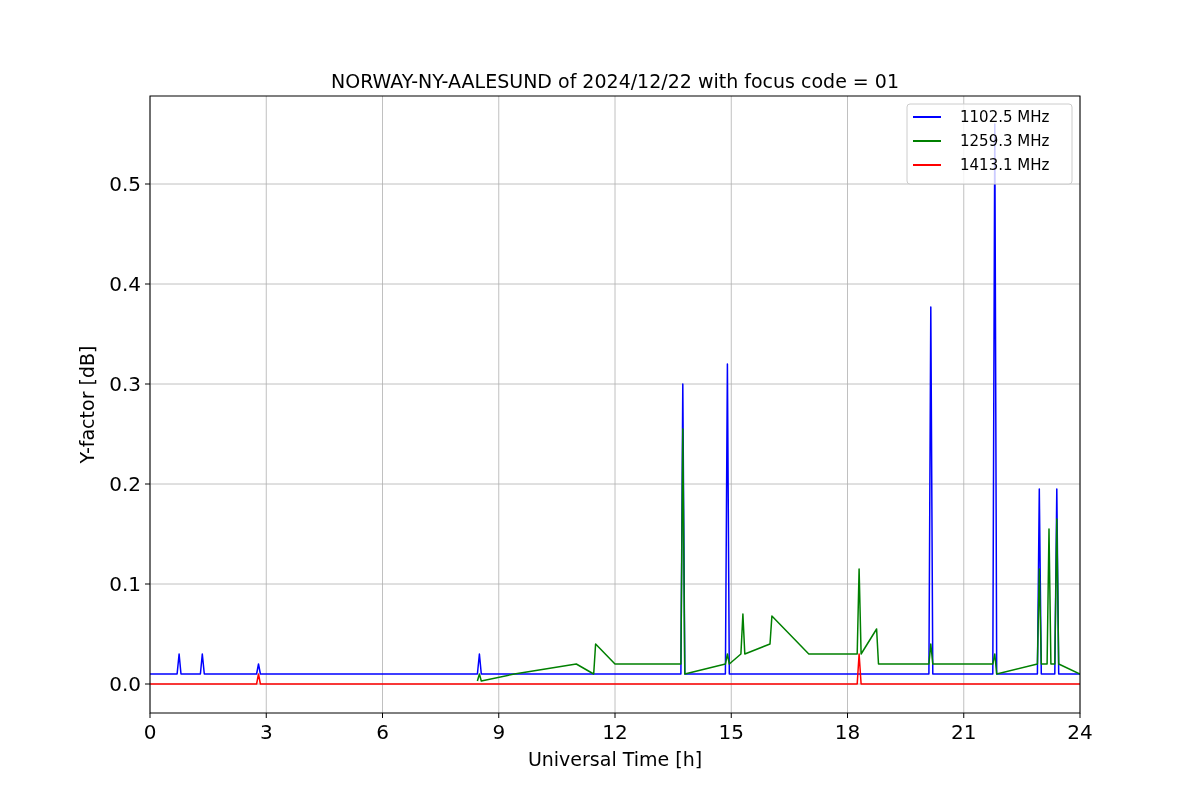 This screenshot has width=1200, height=800. I want to click on x-tick-label: 15, so click(731, 732).